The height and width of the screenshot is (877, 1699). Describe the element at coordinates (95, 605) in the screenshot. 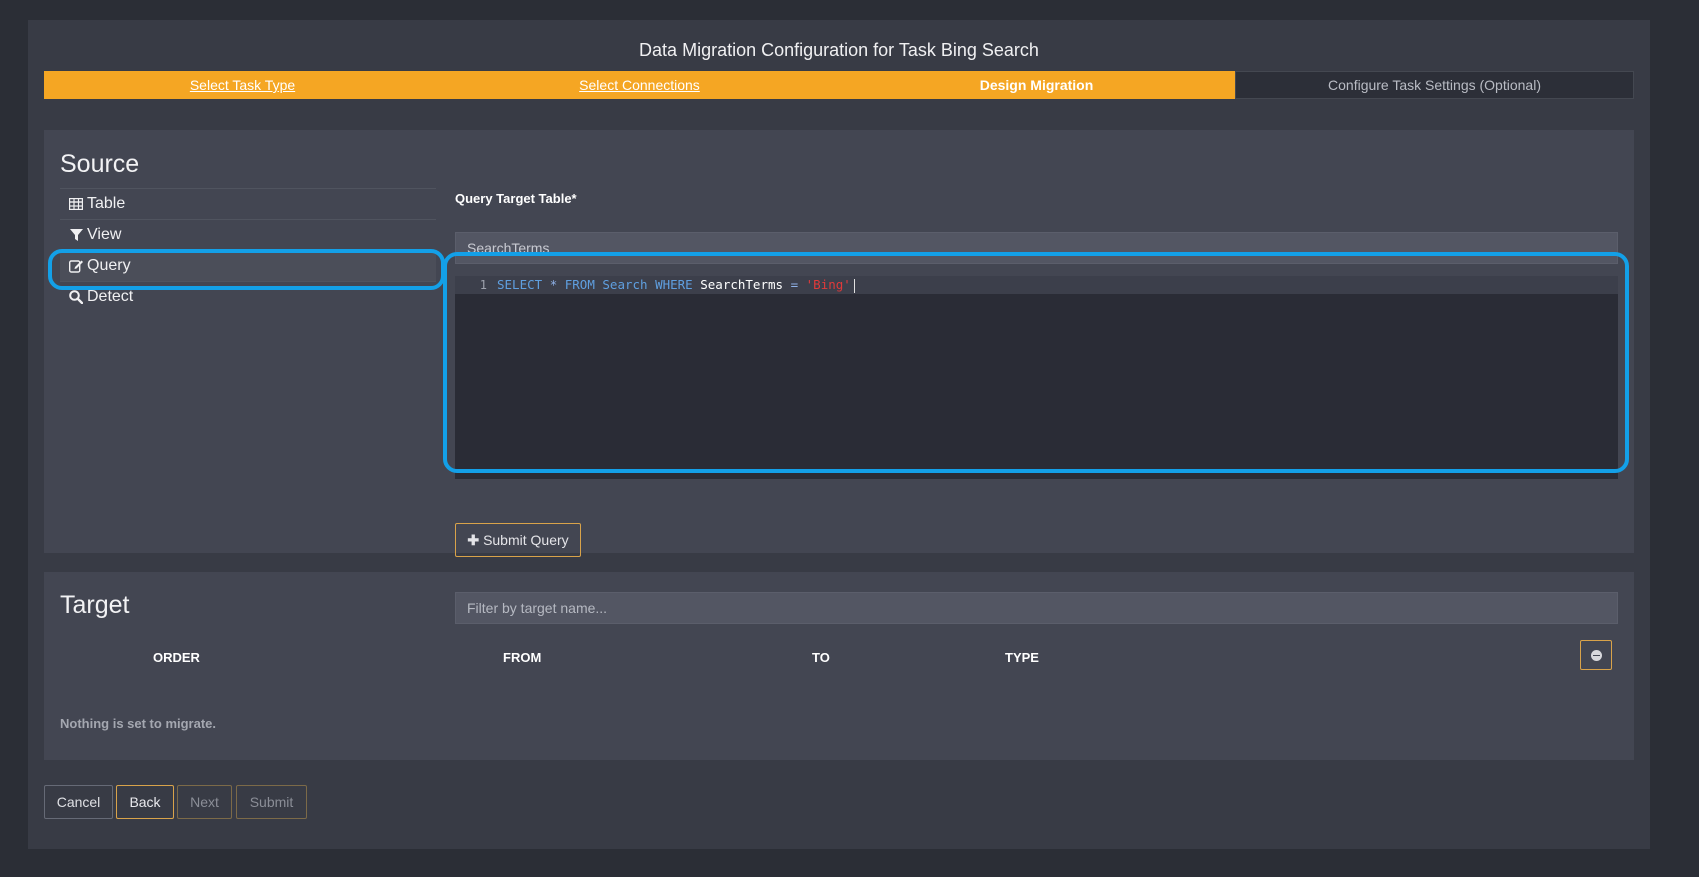

I see `target-heading: Target` at that location.